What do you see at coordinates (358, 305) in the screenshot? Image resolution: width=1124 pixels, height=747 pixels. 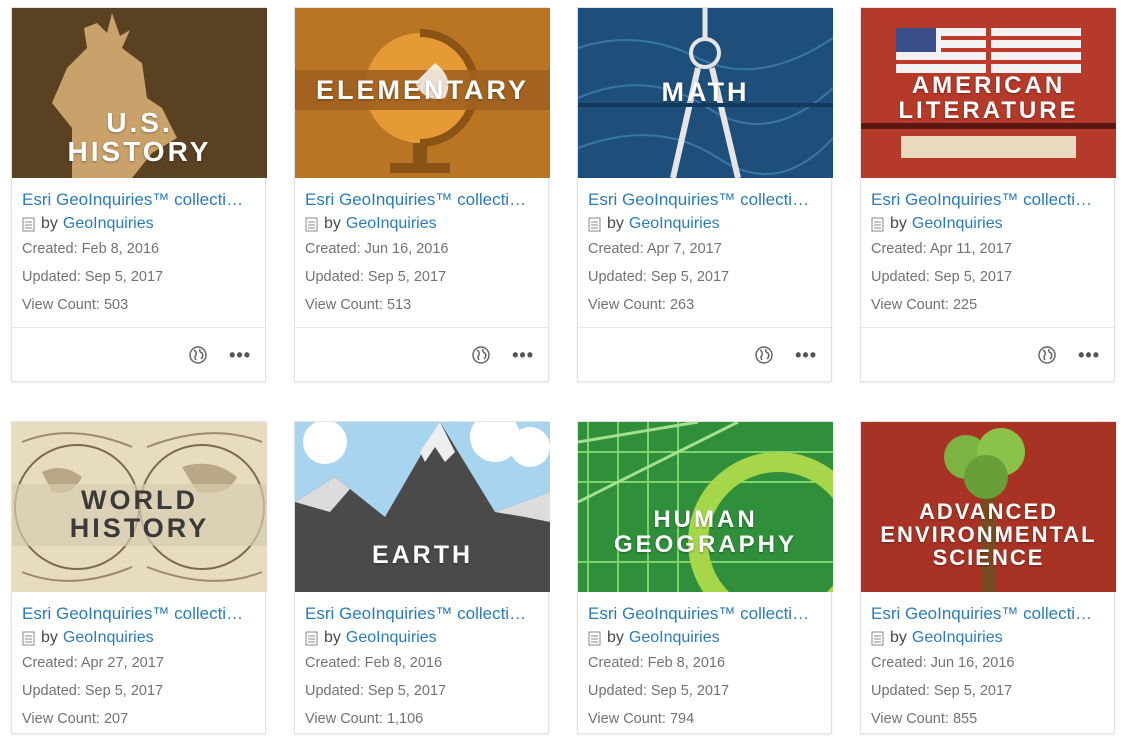 I see `view-count: View Count: 513` at bounding box center [358, 305].